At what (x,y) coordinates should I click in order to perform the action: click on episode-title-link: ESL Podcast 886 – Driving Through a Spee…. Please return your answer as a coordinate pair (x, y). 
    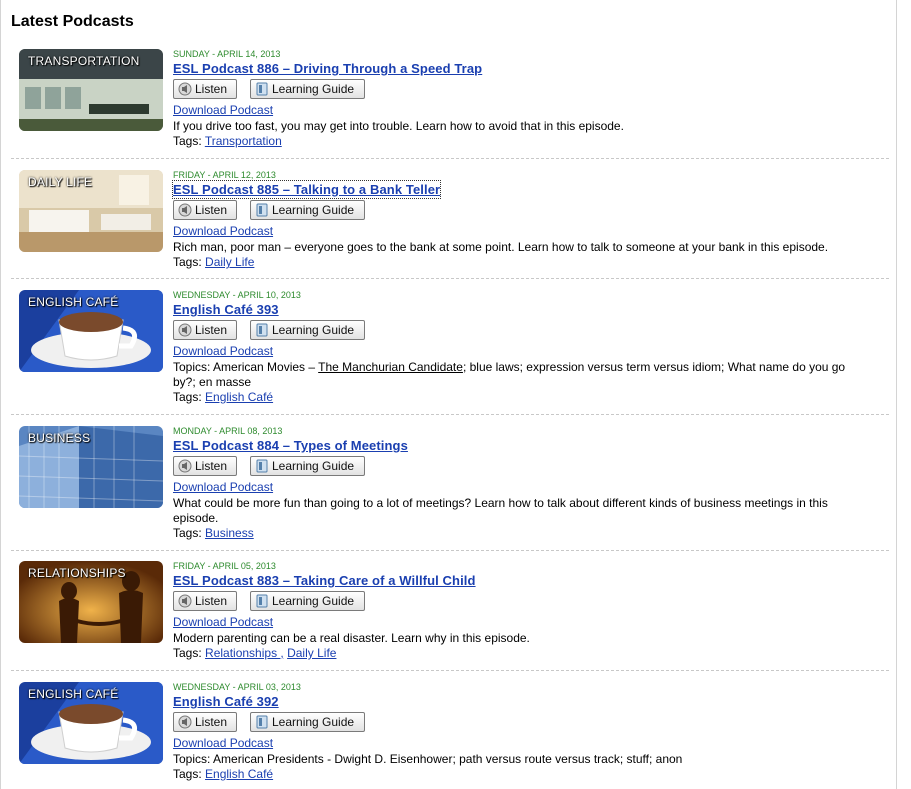
    Looking at the image, I should click on (327, 68).